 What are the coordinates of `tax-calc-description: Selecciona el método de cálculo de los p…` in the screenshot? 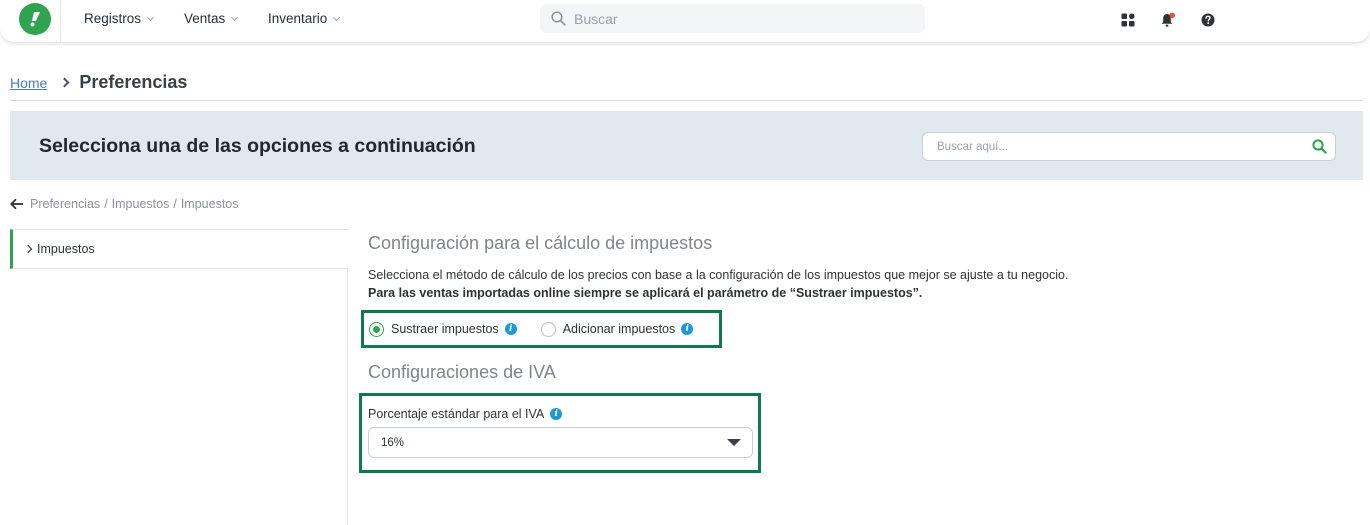 It's located at (718, 275).